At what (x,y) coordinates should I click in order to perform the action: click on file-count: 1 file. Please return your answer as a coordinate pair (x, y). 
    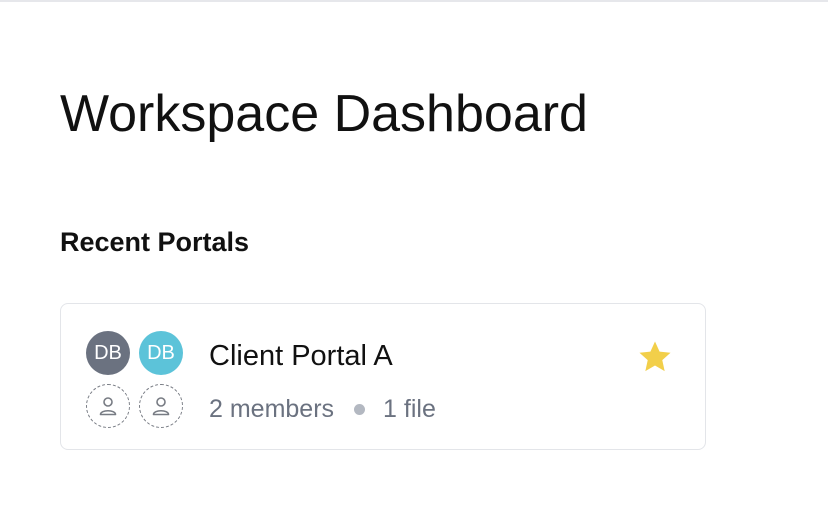
    Looking at the image, I should click on (409, 409).